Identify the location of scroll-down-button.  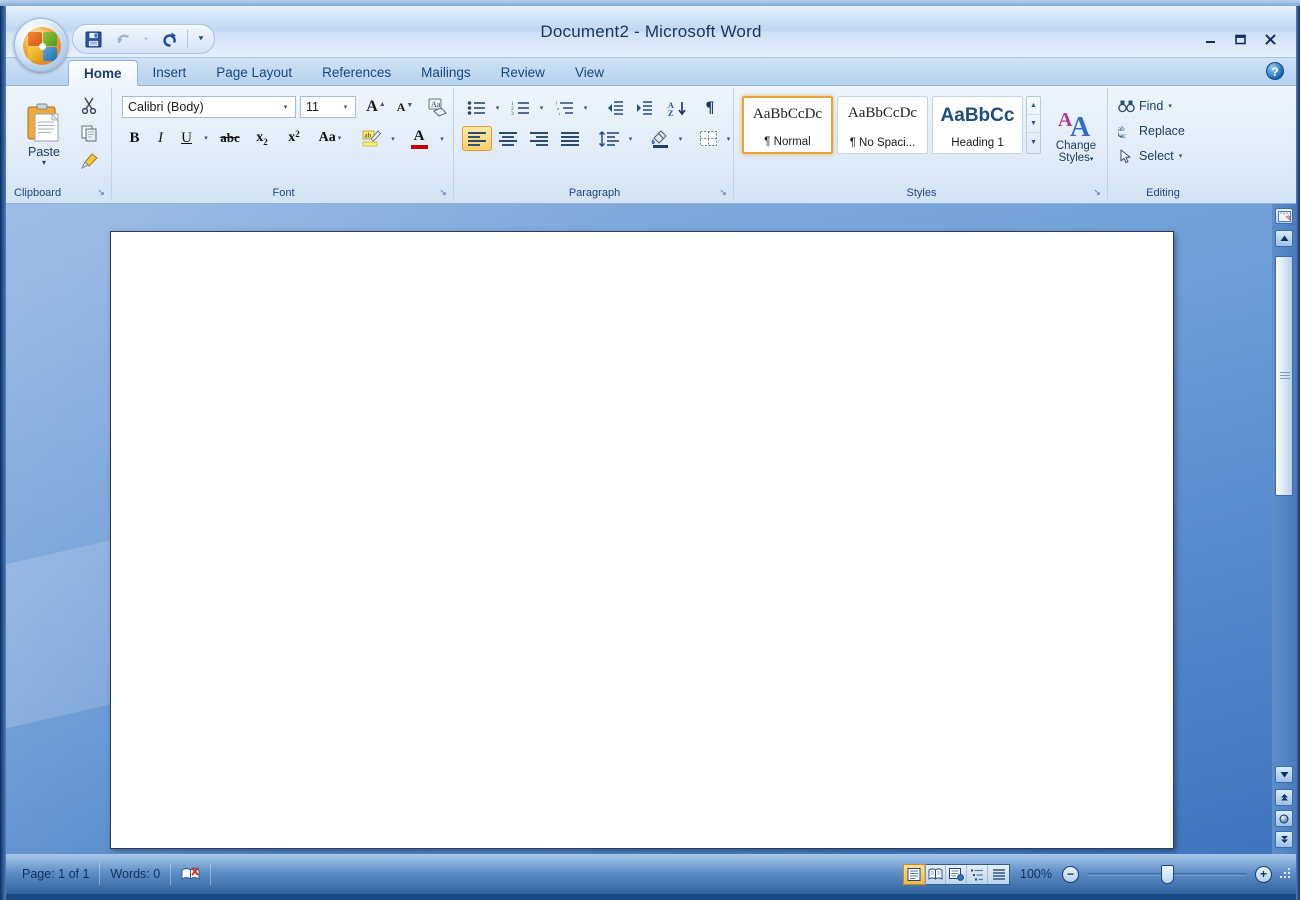
(1284, 774).